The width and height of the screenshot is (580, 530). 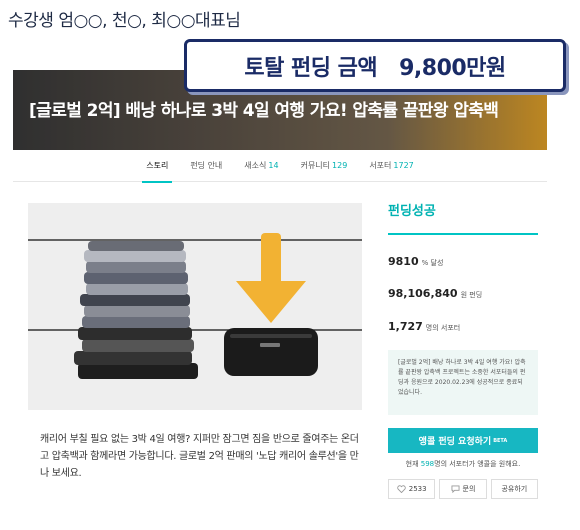 I want to click on percent-value: 9810, so click(x=403, y=261).